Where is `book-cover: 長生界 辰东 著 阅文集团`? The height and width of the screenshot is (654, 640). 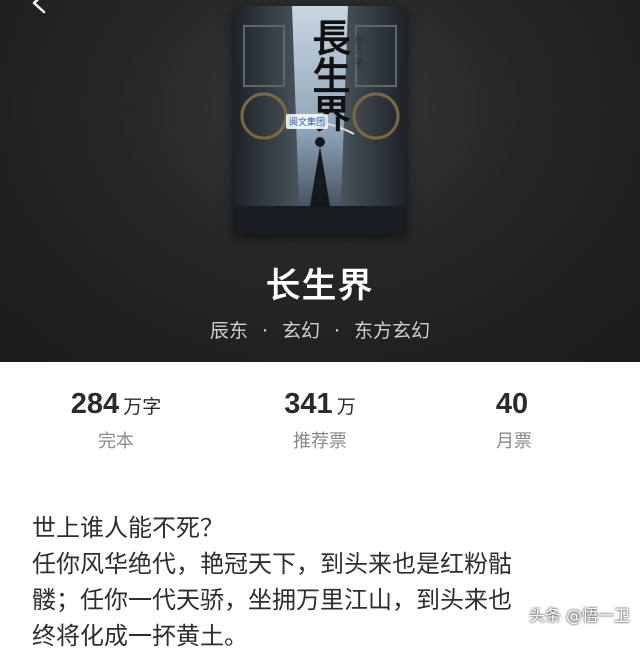
book-cover: 長生界 辰东 著 阅文集团 is located at coordinates (320, 120).